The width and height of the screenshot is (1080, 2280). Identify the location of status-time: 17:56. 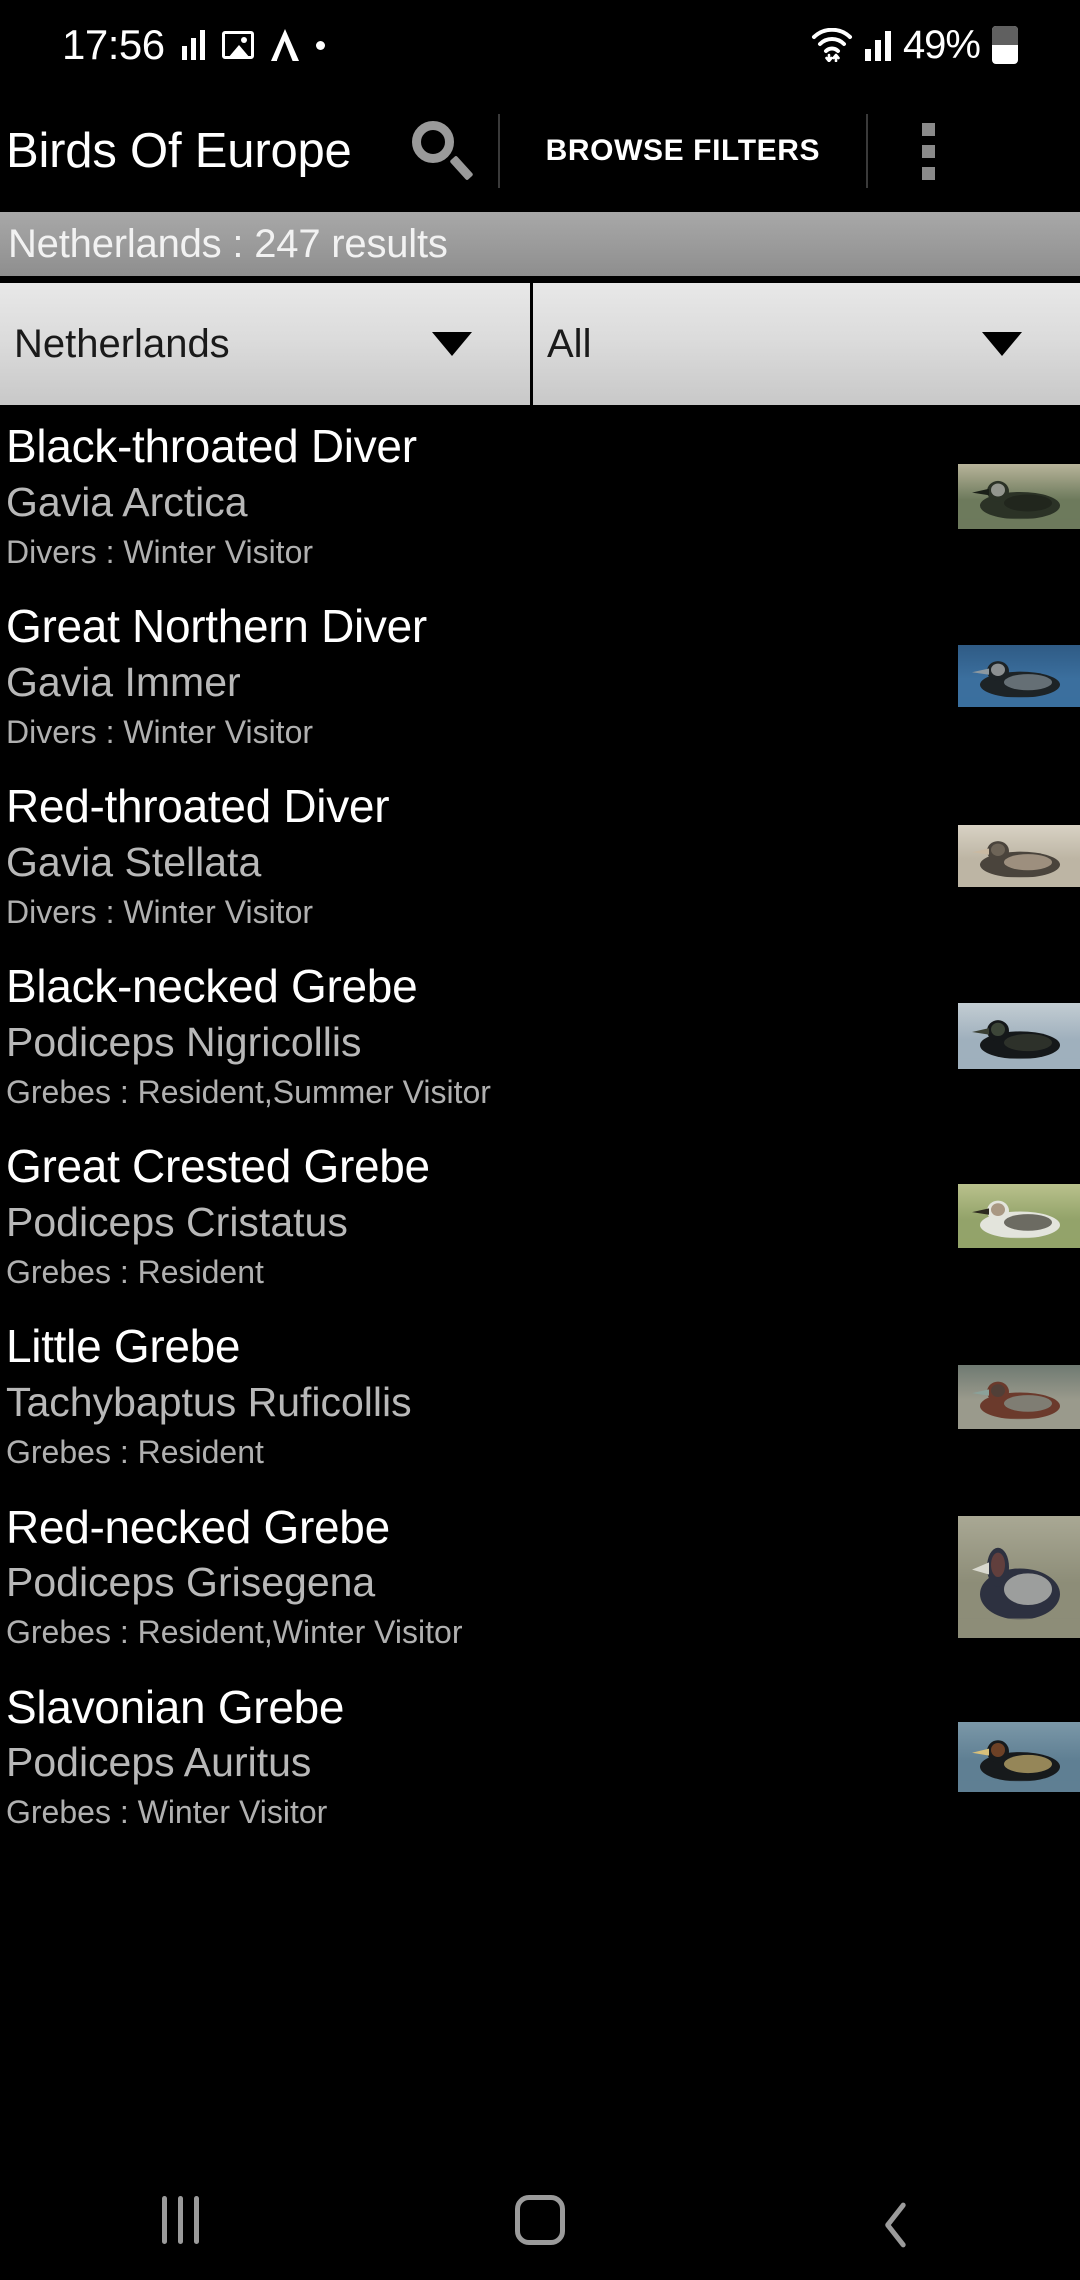
(113, 44).